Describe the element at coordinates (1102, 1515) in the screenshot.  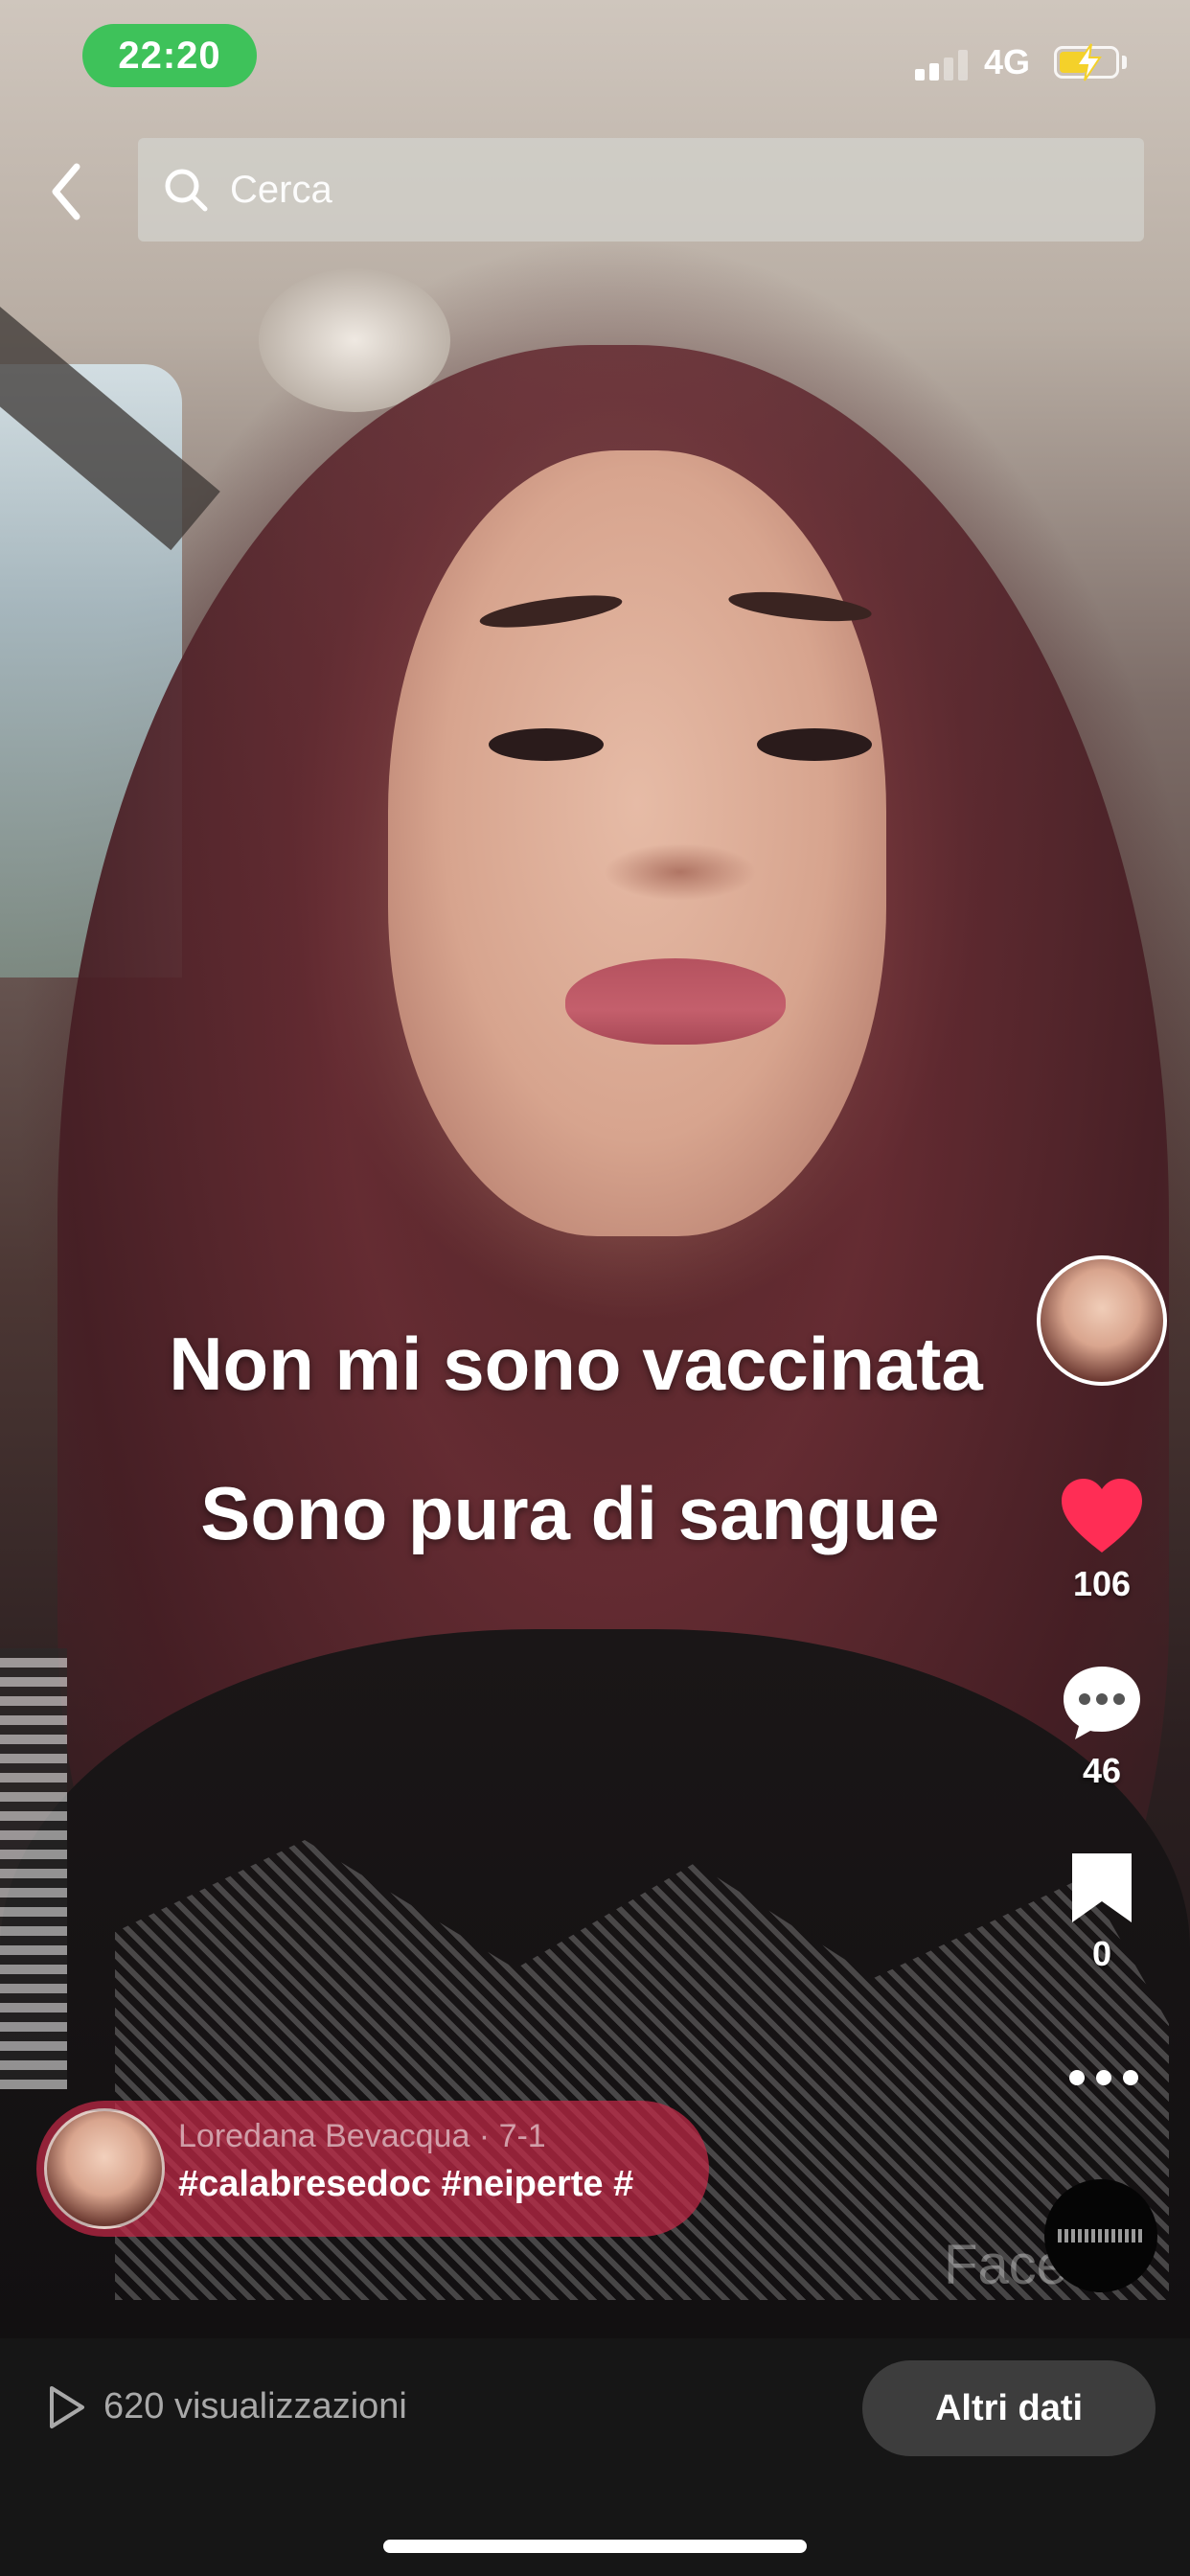
I see `heart-icon` at that location.